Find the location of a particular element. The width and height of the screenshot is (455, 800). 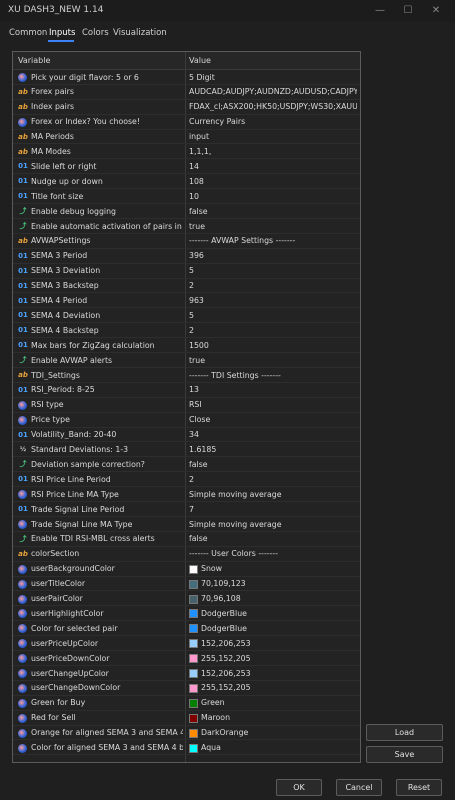

variable-value: Maroon is located at coordinates (280, 717).